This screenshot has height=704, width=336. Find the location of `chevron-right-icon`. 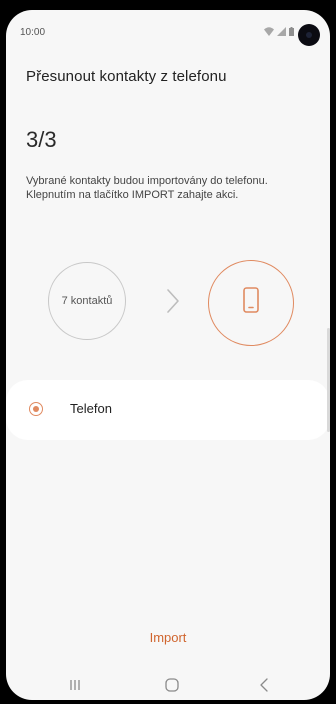

chevron-right-icon is located at coordinates (173, 301).